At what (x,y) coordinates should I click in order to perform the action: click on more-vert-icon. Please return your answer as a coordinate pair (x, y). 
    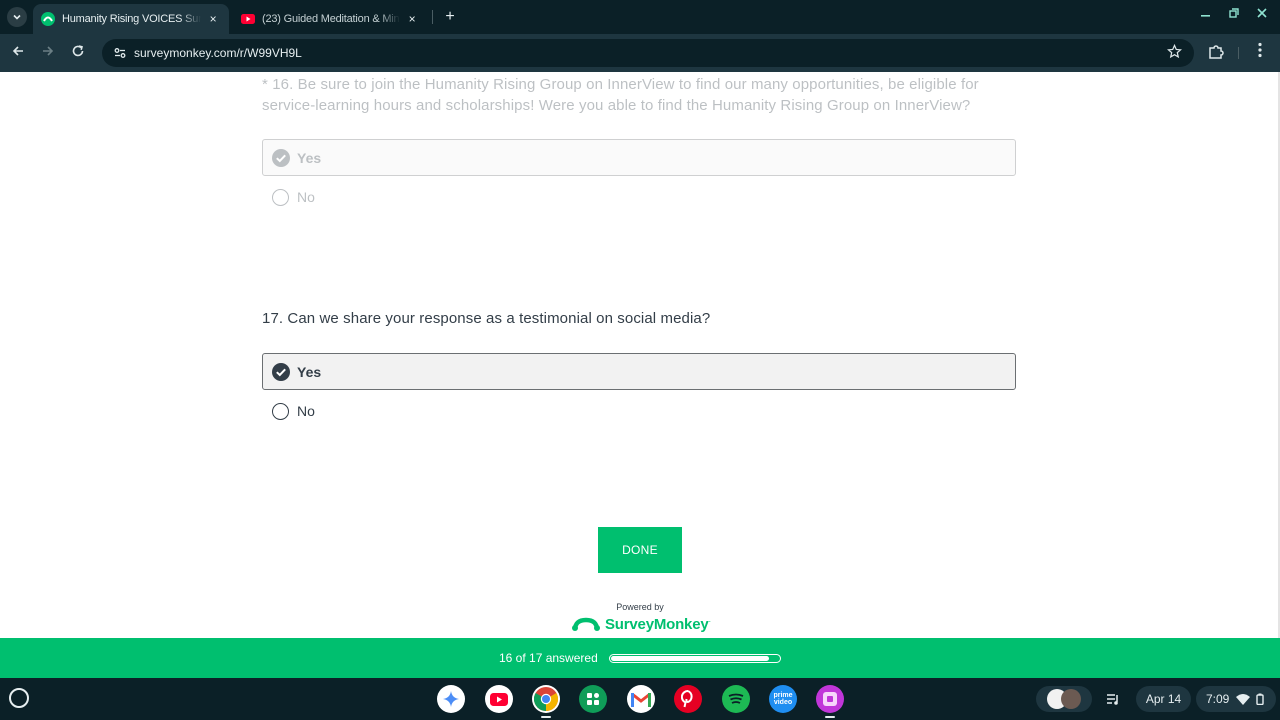
    Looking at the image, I should click on (1260, 50).